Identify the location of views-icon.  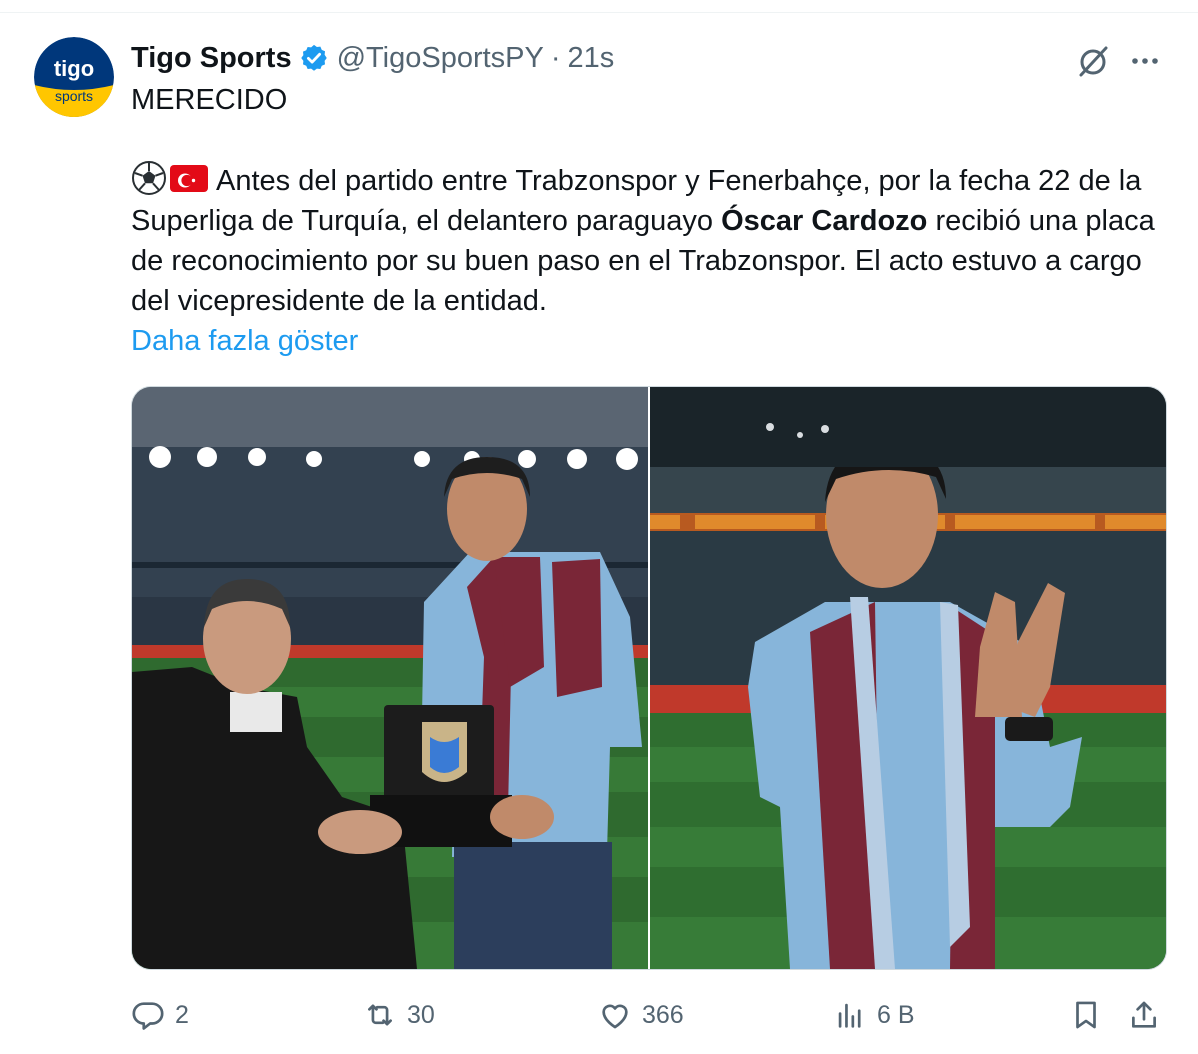
(849, 1015).